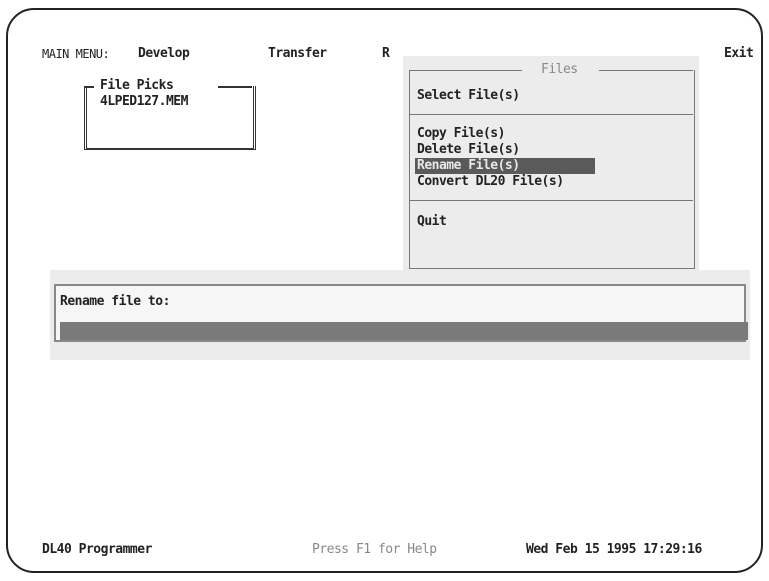 Image resolution: width=769 pixels, height=581 pixels. I want to click on menu-item-convert-files: Convert DL20 File(s), so click(490, 182).